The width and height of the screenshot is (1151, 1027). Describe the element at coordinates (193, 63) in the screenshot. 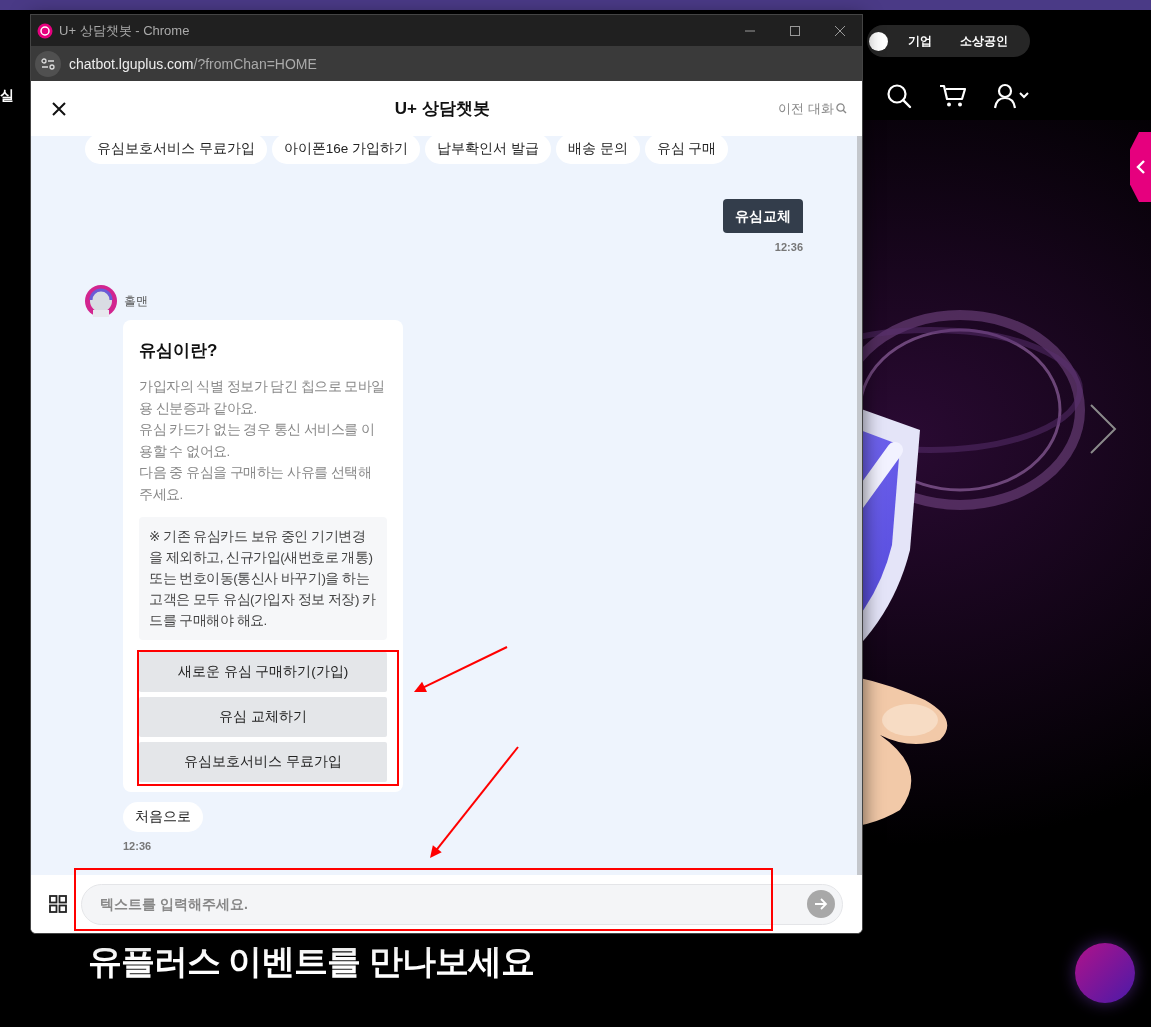

I see `url-text: chatbot.lguplus.com/?fromChan=HOME` at that location.